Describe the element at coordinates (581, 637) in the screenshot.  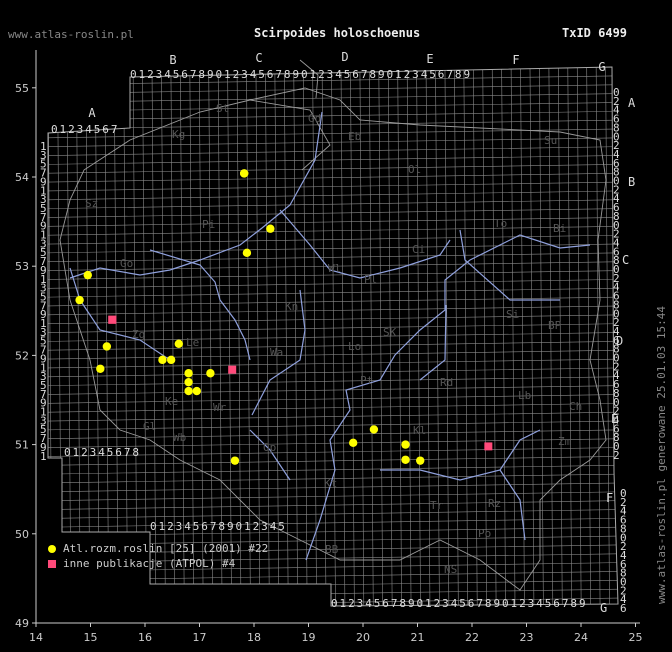
I see `x-tick-label: 24` at that location.